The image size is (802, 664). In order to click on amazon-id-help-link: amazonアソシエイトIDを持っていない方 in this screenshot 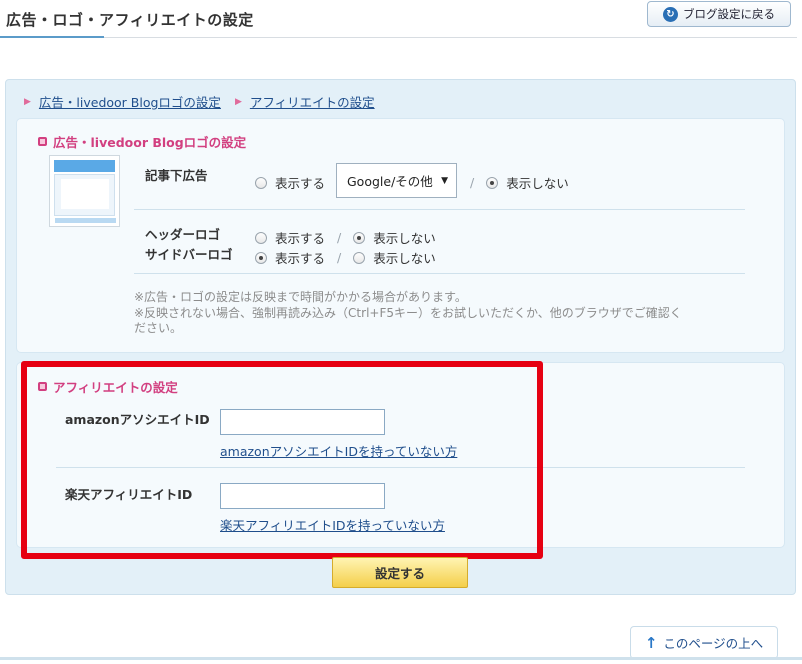, I will do `click(338, 450)`.